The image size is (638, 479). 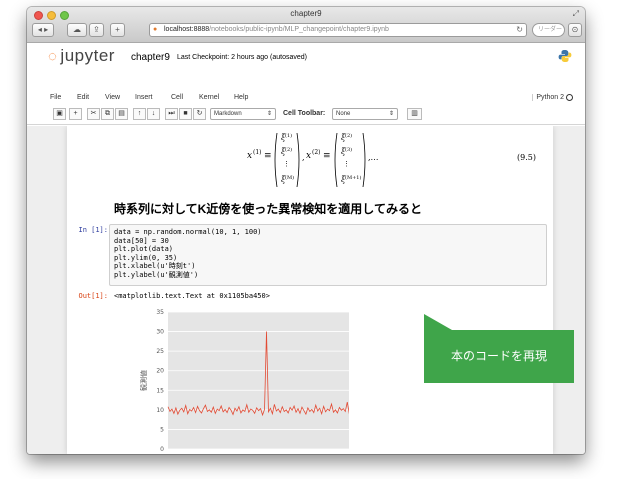 What do you see at coordinates (268, 209) in the screenshot?
I see `markdown-heading: 時系列に対してK近傍を使った異常検知を適用してみると` at bounding box center [268, 209].